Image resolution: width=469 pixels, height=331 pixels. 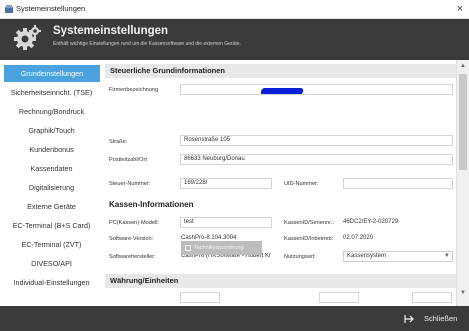 What do you see at coordinates (134, 90) in the screenshot?
I see `company-label: Firmenbezeichnung` at bounding box center [134, 90].